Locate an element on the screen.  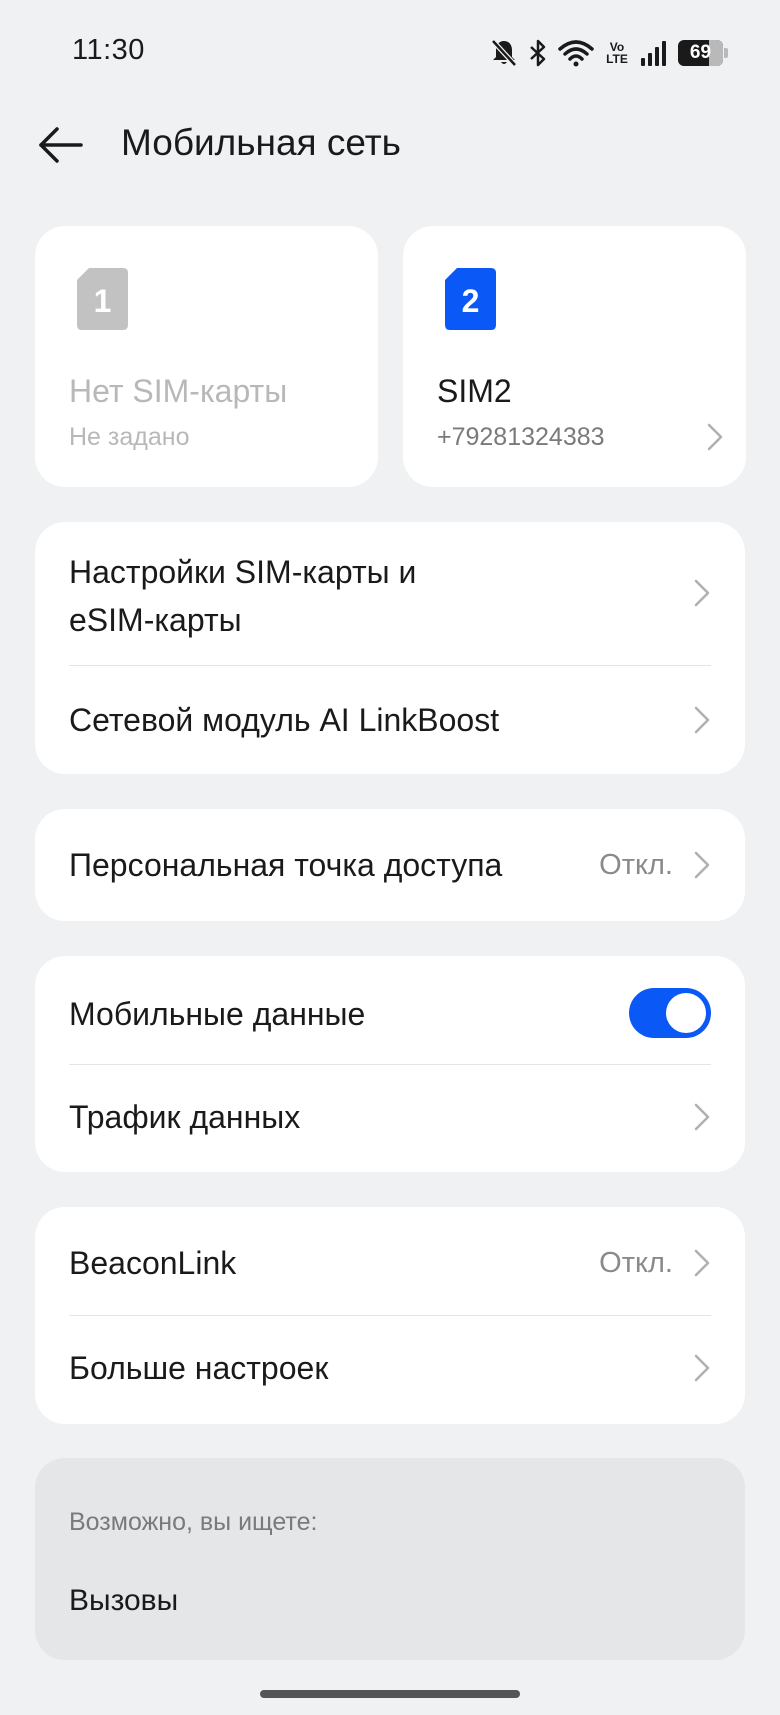
more-settings-row: Больше настроек is located at coordinates (390, 1370).